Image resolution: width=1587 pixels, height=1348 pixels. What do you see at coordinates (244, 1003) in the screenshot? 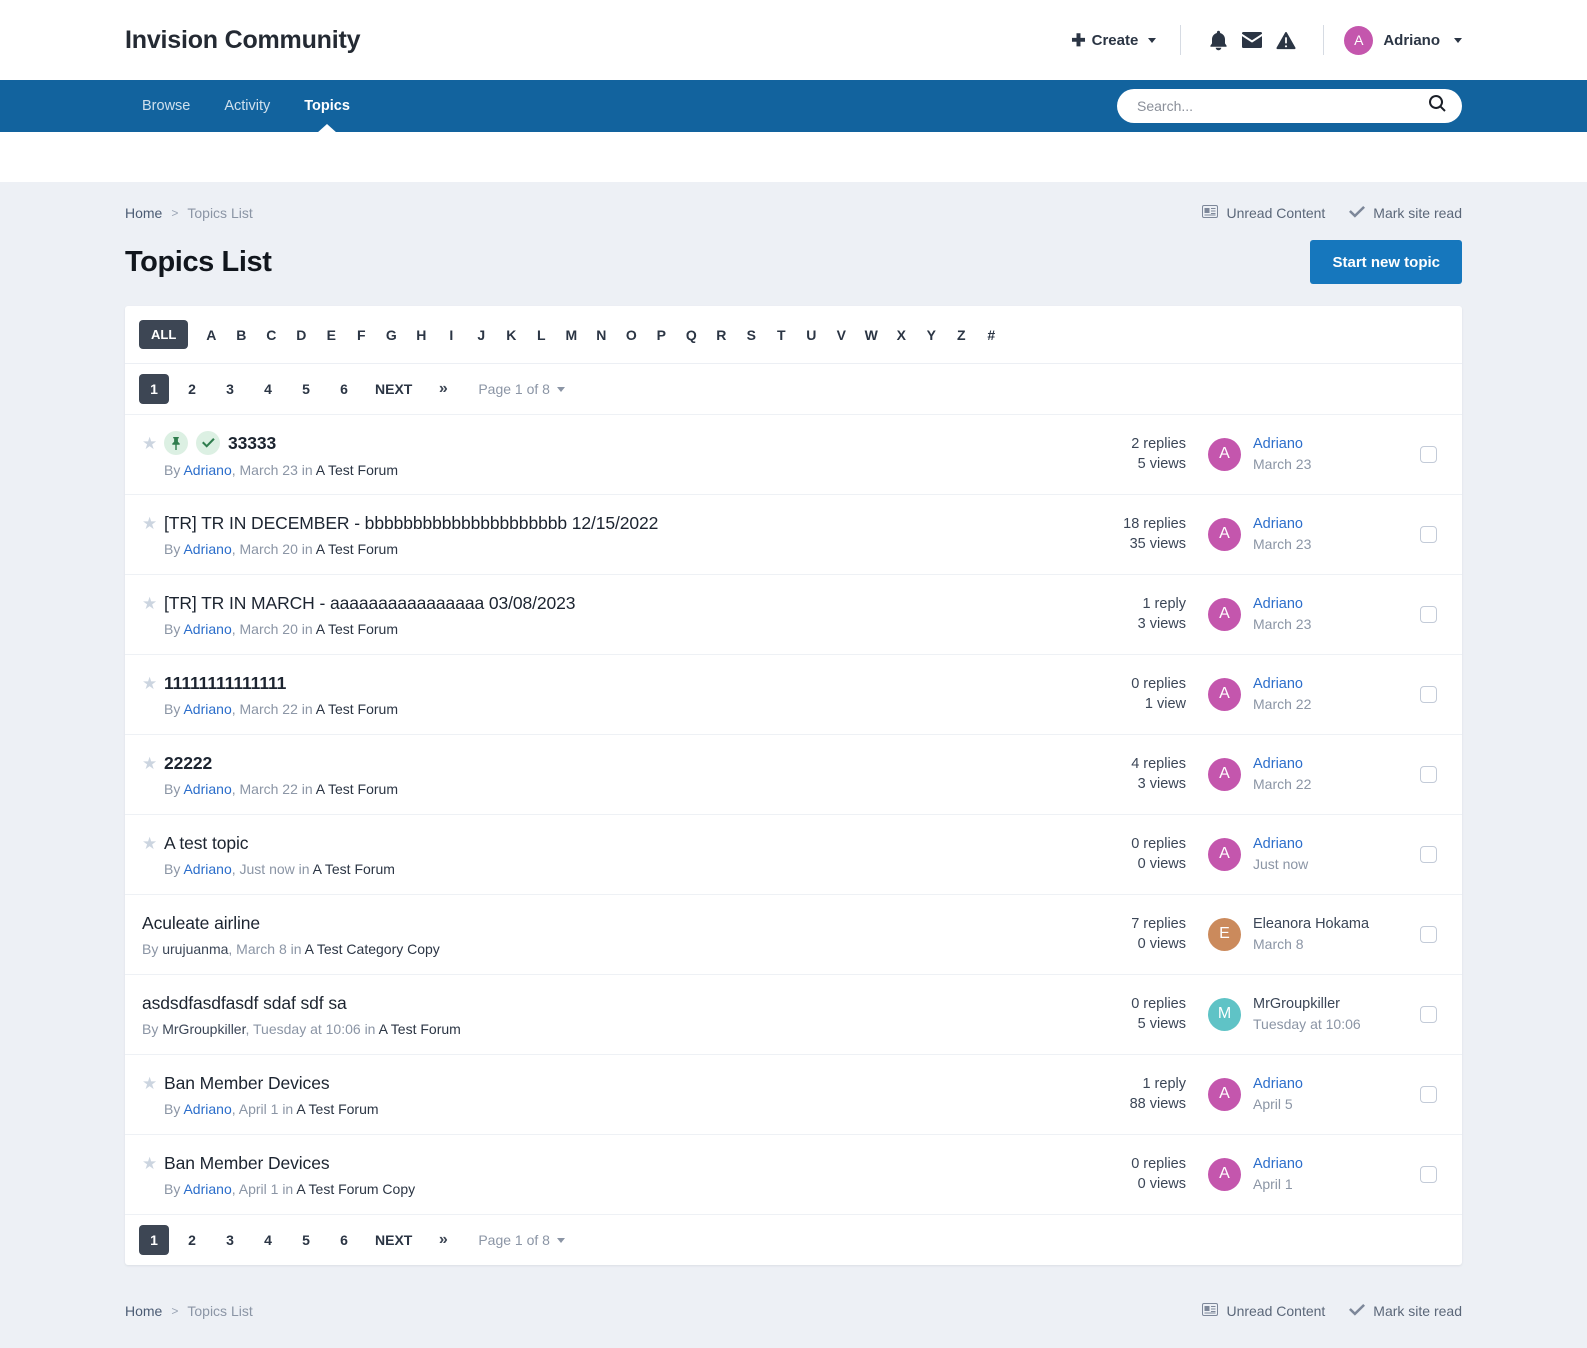
I see `topic-title-link: asdsdfasdfasdf sdaf sdf sa` at bounding box center [244, 1003].